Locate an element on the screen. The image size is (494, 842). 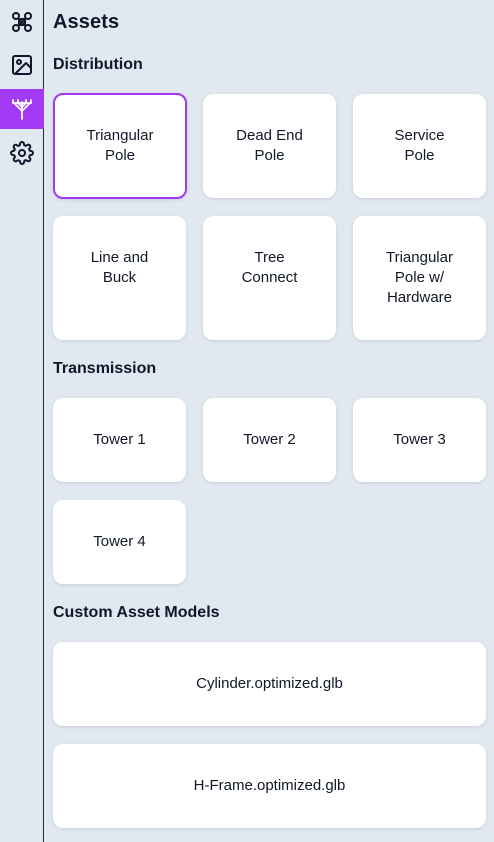
asset-card-label: Tower 2 is located at coordinates (269, 439).